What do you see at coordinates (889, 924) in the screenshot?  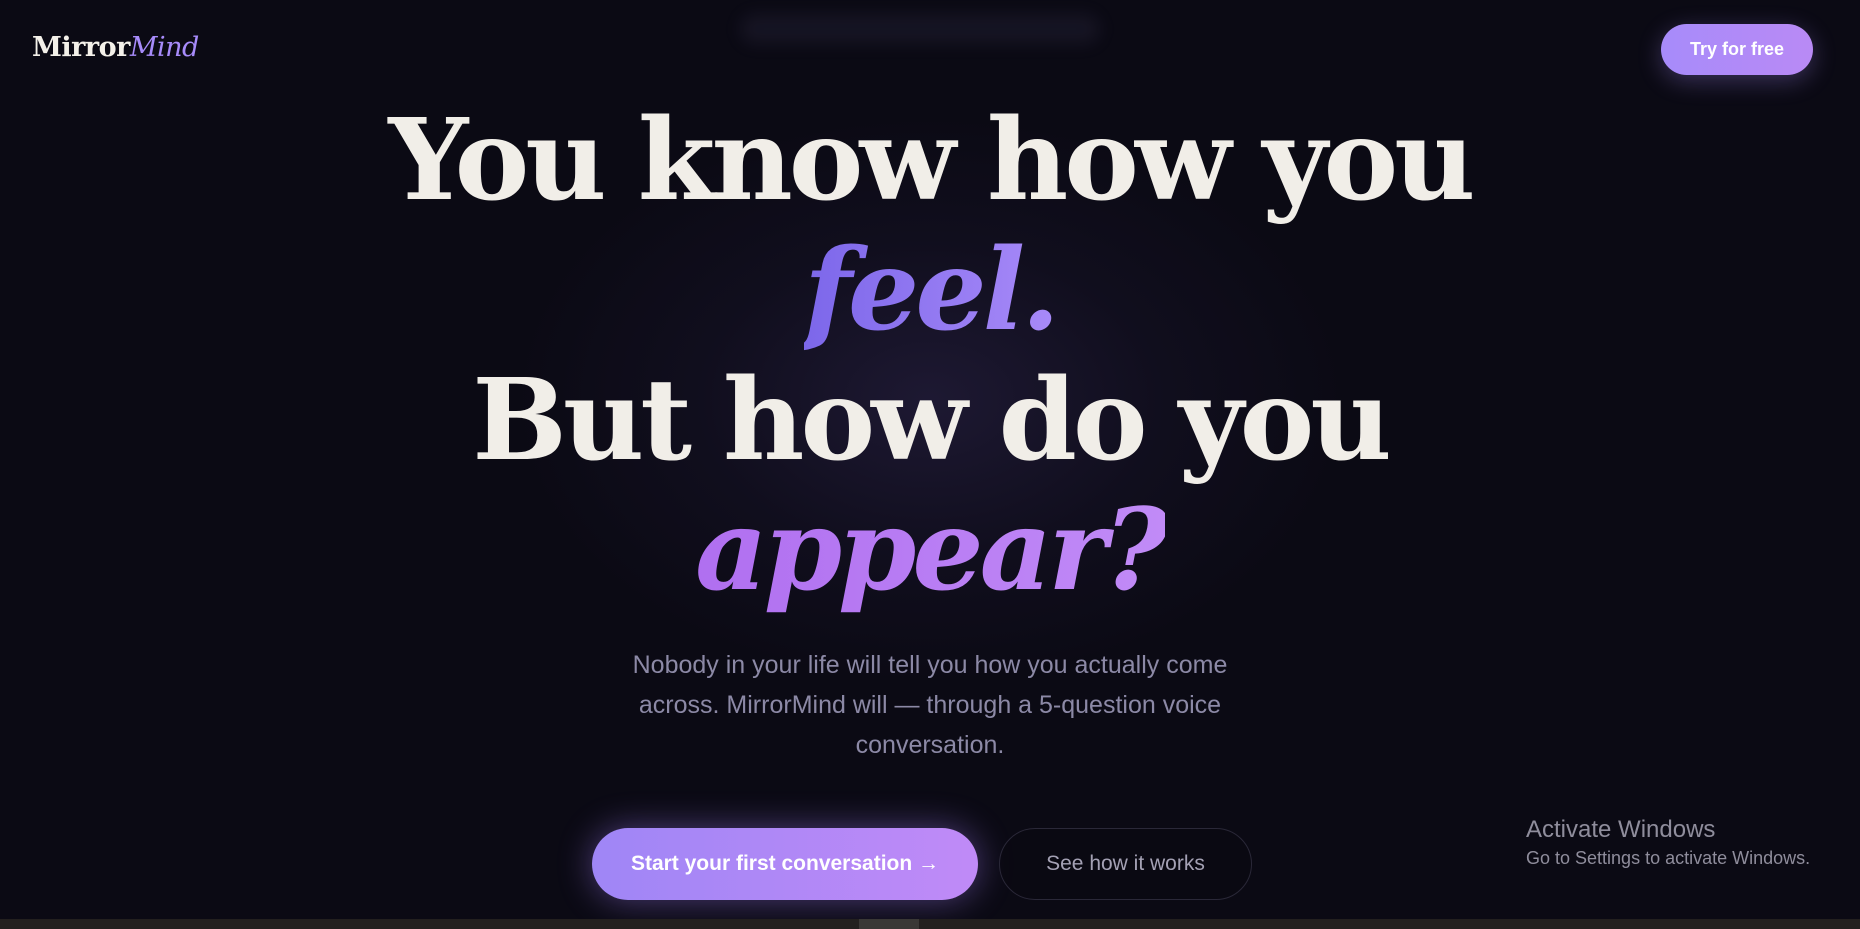 I see `taskbar-thumbnail` at bounding box center [889, 924].